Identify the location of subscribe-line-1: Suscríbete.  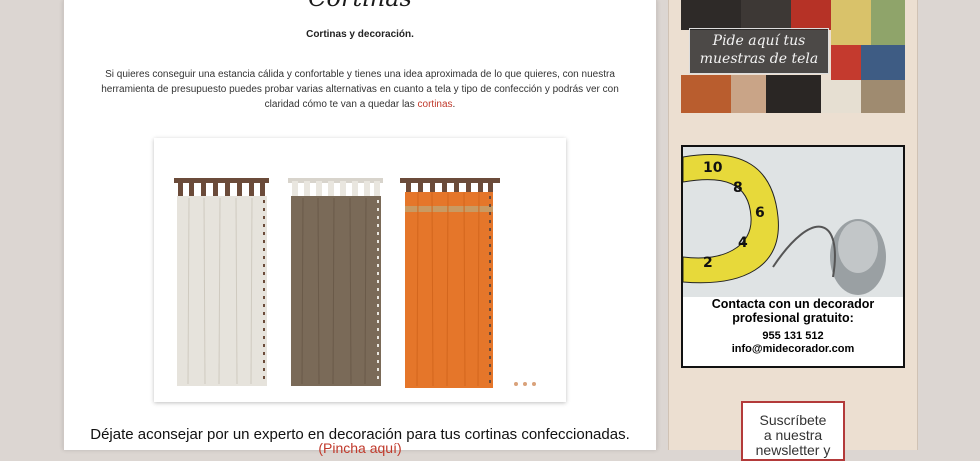
(793, 420).